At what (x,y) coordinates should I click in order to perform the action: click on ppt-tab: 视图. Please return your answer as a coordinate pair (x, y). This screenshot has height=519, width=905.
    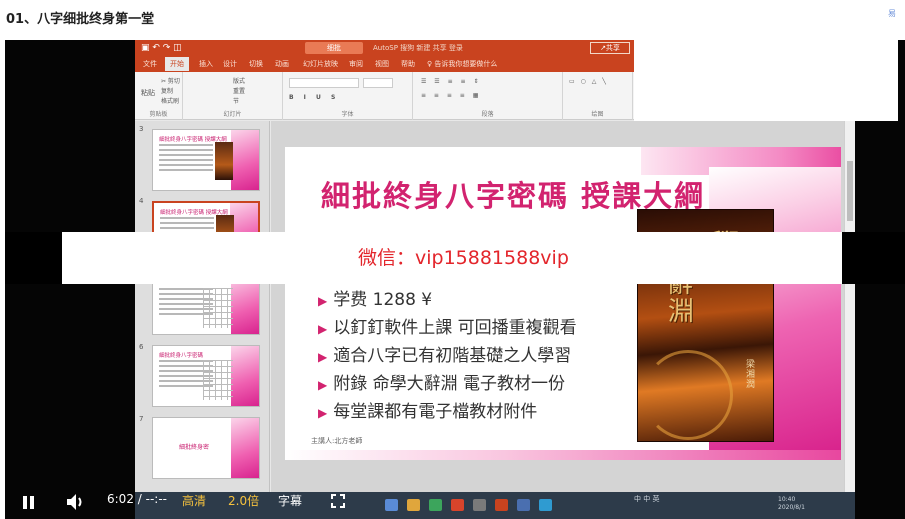
    Looking at the image, I should click on (382, 64).